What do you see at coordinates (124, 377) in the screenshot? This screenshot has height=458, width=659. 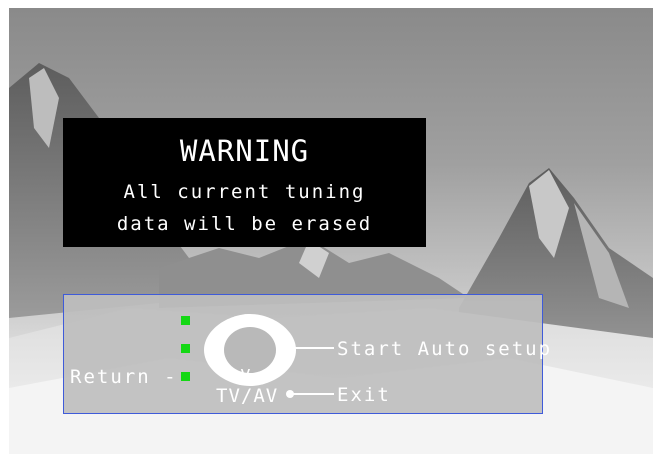 I see `return-label: Return -` at bounding box center [124, 377].